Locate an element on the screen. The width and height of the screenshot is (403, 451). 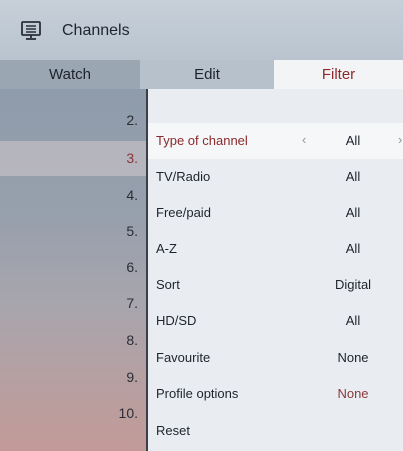
tab-edit: Edit is located at coordinates (207, 74).